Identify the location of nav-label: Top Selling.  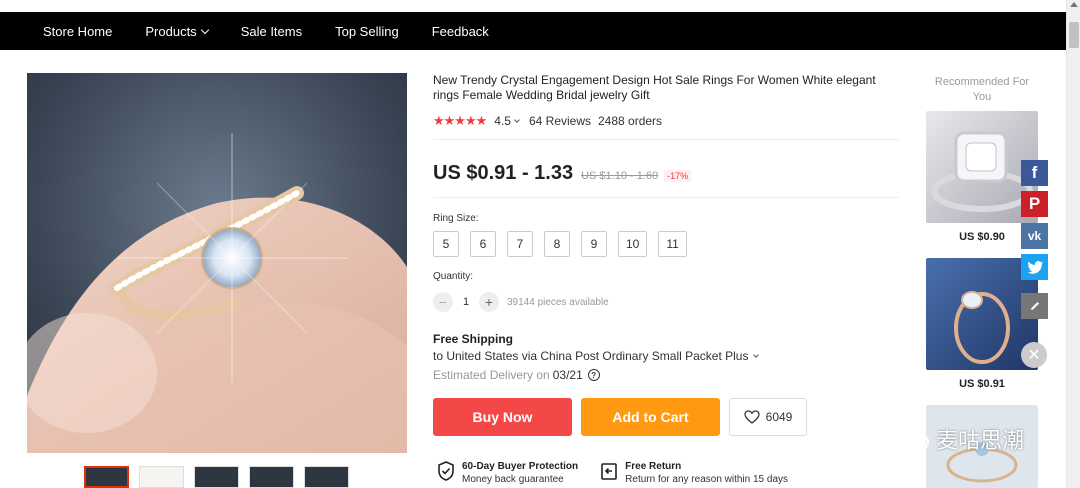
(367, 31).